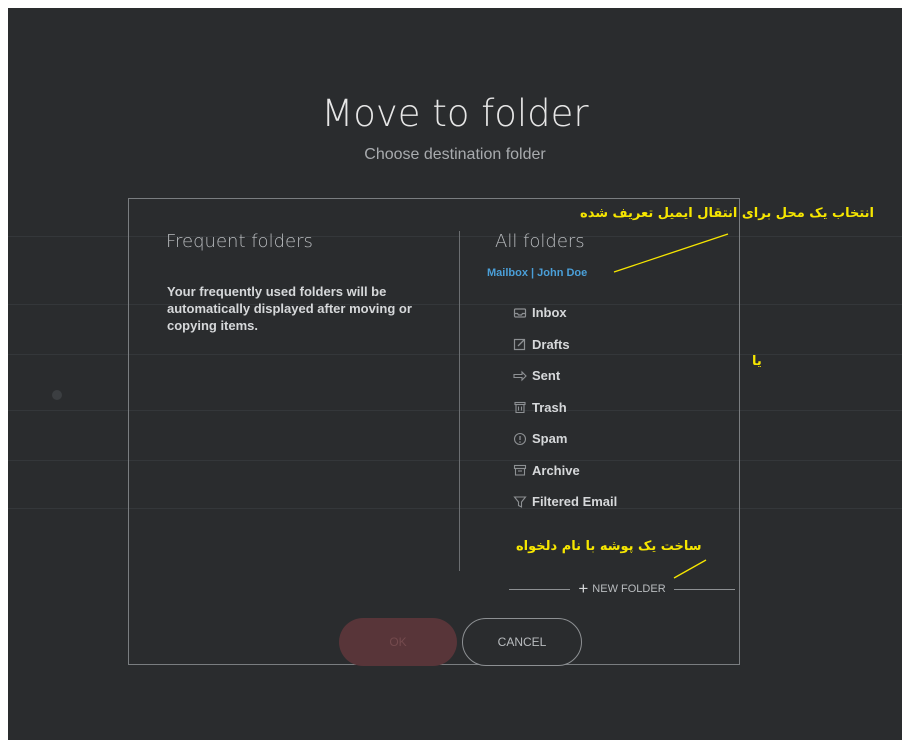 This screenshot has width=902, height=740. What do you see at coordinates (459, 401) in the screenshot?
I see `column-divider` at bounding box center [459, 401].